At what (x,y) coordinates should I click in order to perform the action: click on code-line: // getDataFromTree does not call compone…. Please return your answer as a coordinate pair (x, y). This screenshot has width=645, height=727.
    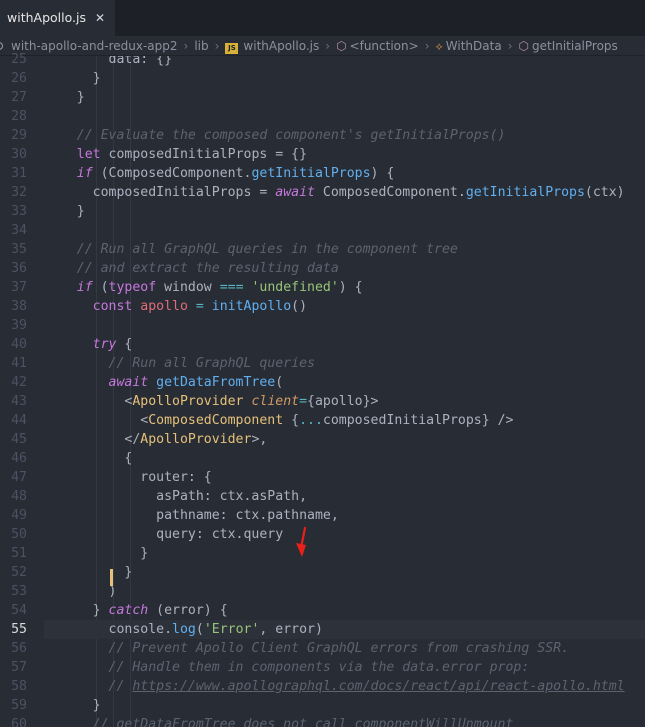
    Looking at the image, I should click on (344, 721).